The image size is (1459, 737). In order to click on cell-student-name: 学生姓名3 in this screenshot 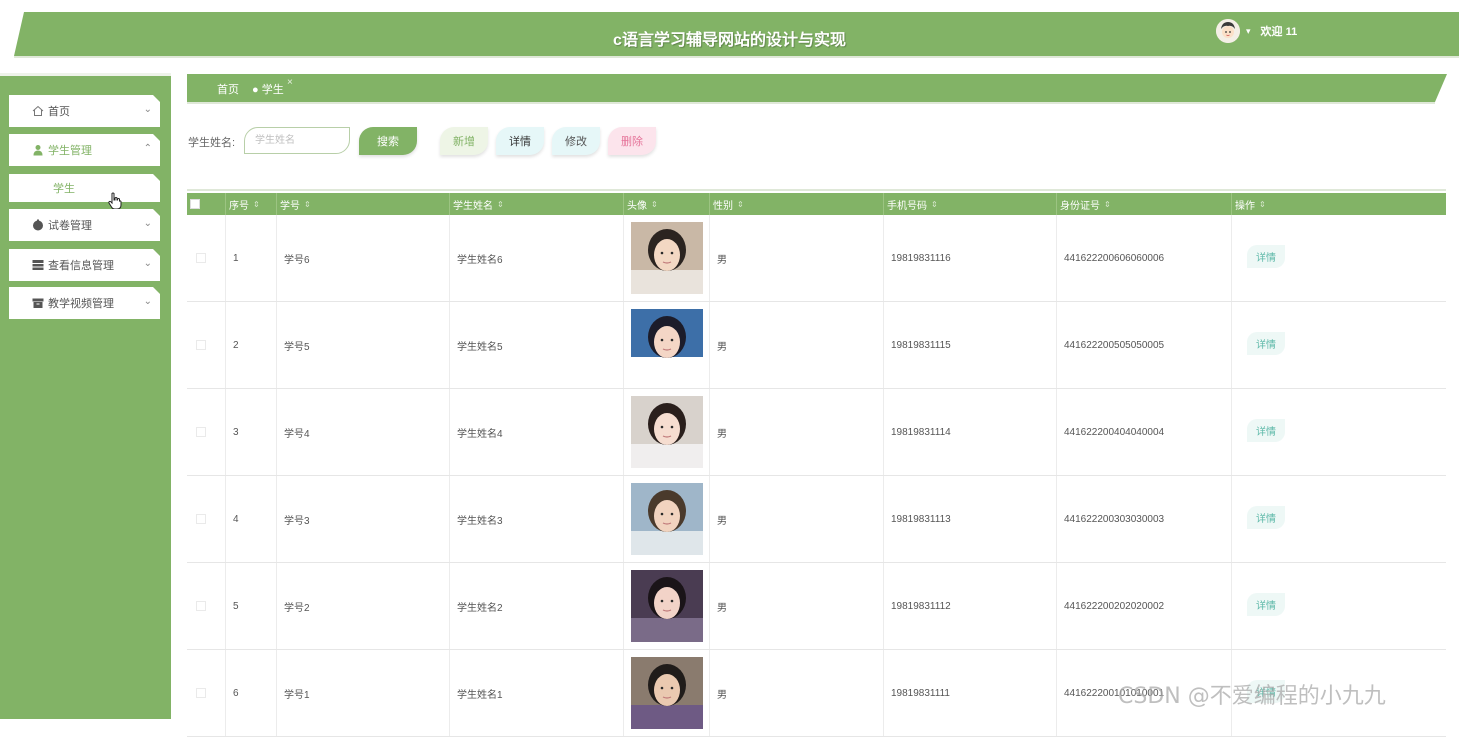, I will do `click(537, 519)`.